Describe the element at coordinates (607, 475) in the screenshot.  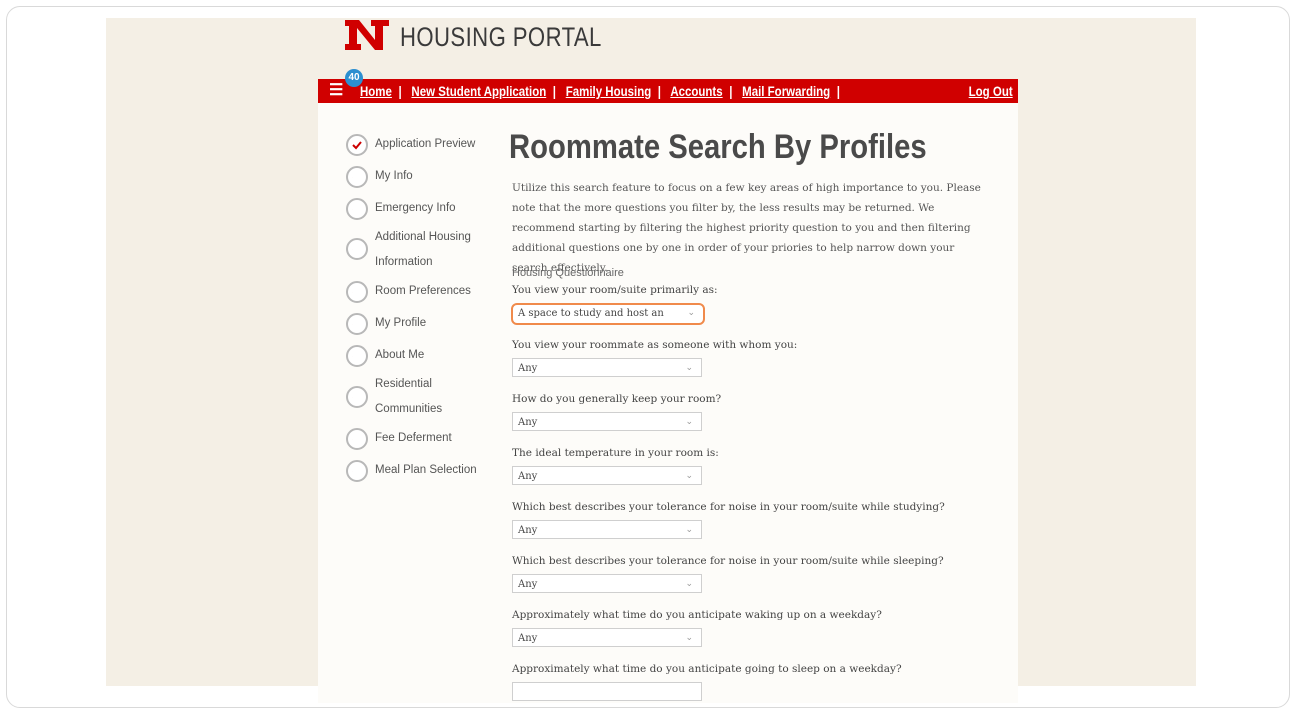
I see `temperature-select: Any ⌄` at that location.